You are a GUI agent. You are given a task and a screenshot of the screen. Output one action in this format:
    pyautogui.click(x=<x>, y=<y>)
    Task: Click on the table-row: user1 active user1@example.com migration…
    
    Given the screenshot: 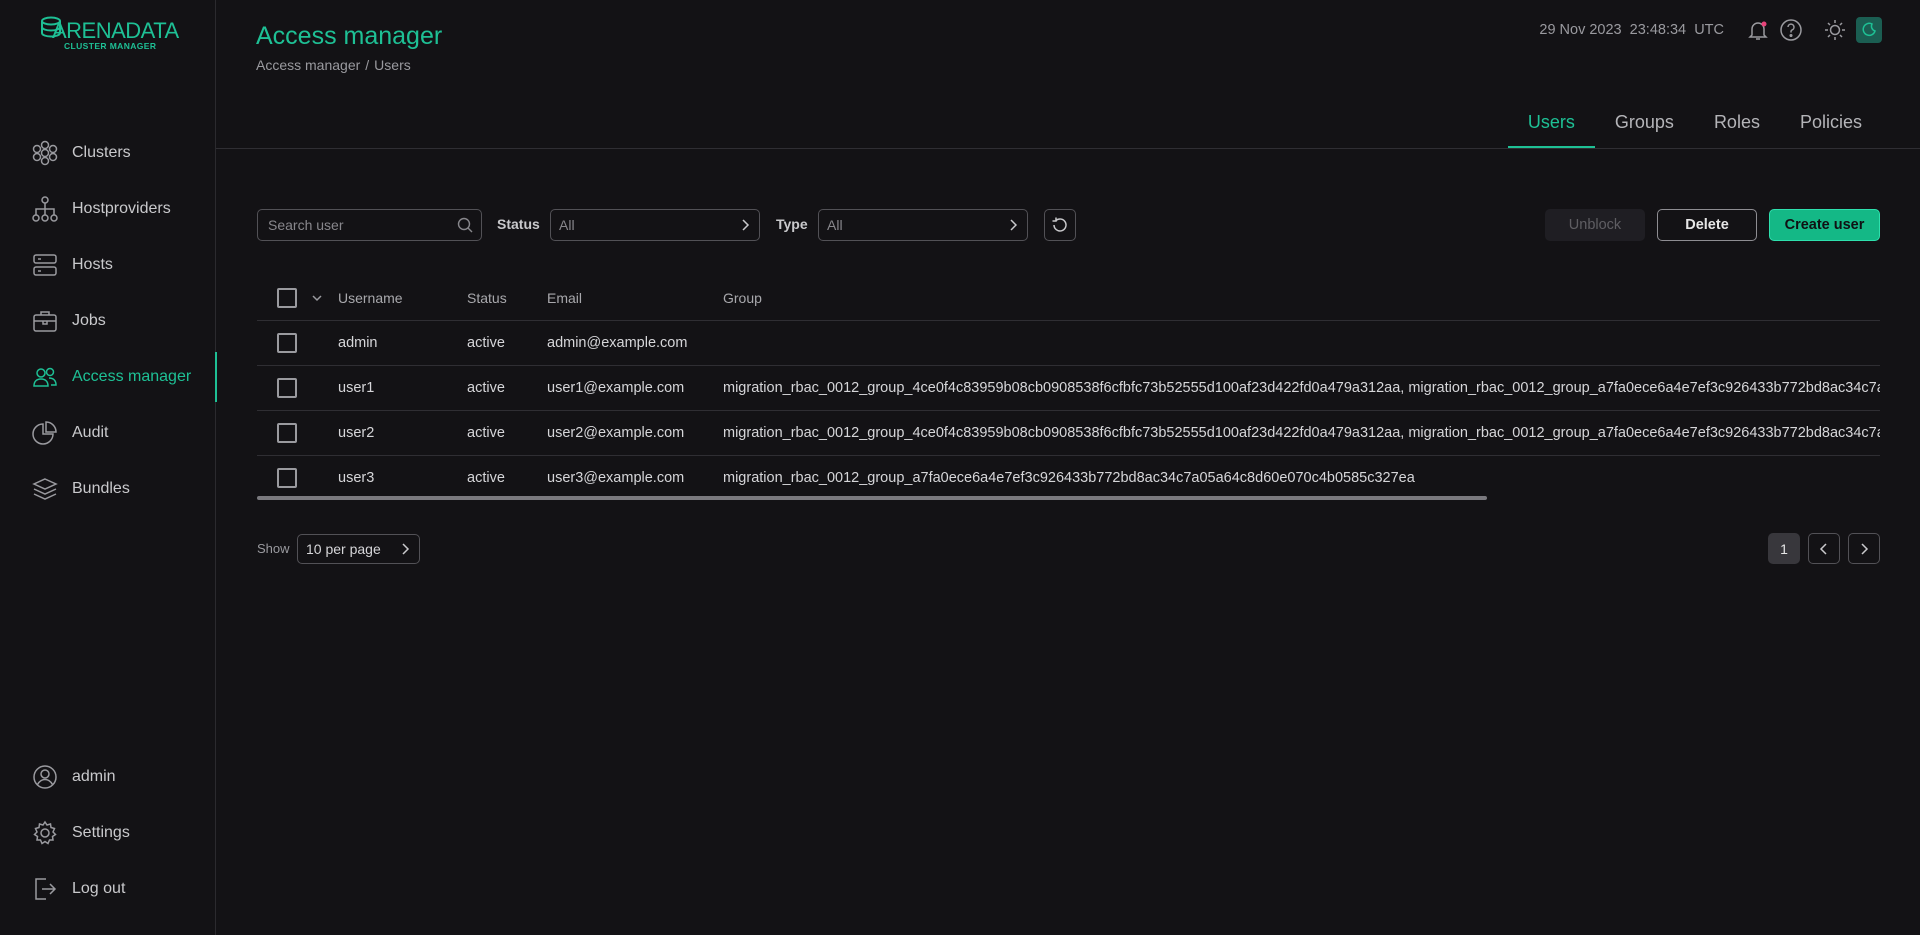 What is the action you would take?
    pyautogui.click(x=1068, y=388)
    